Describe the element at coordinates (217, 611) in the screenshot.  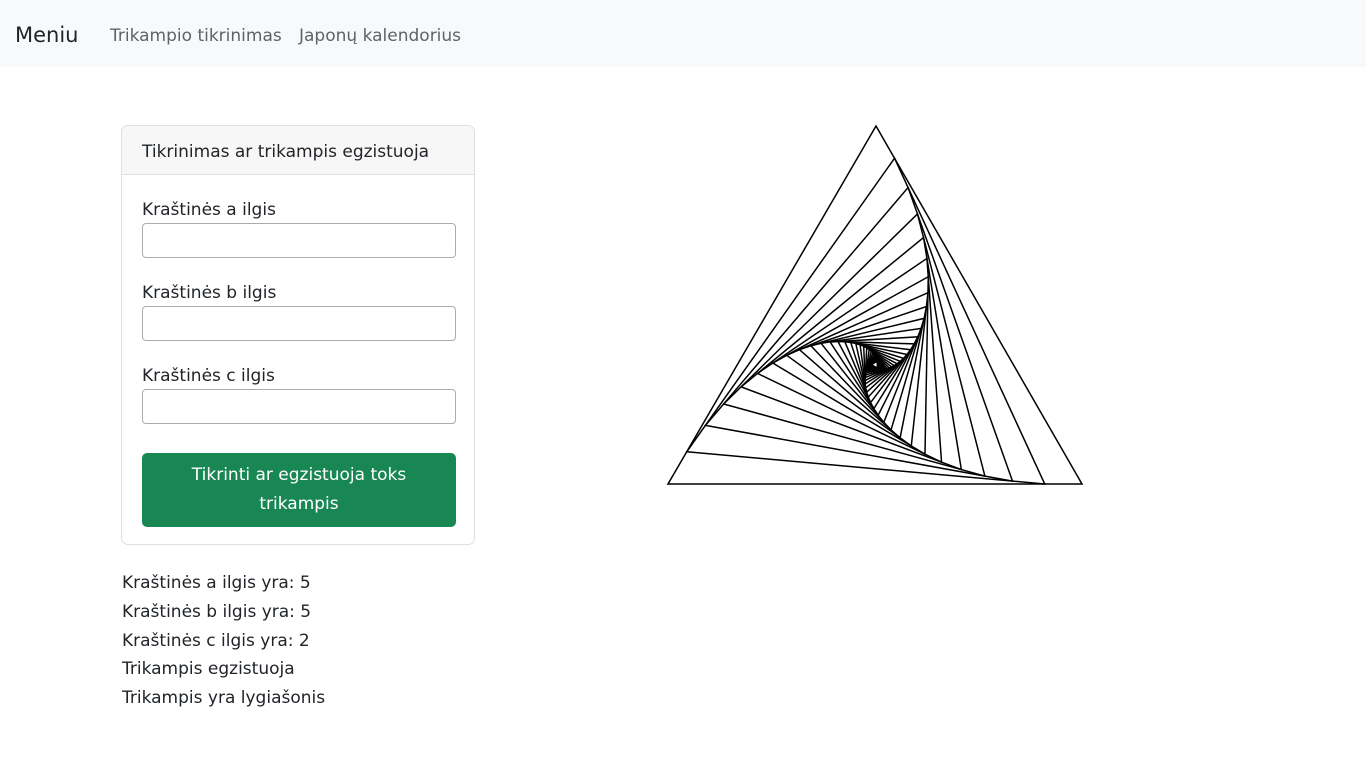
I see `result-side-b: Kraštinės b ilgis yra: 5` at that location.